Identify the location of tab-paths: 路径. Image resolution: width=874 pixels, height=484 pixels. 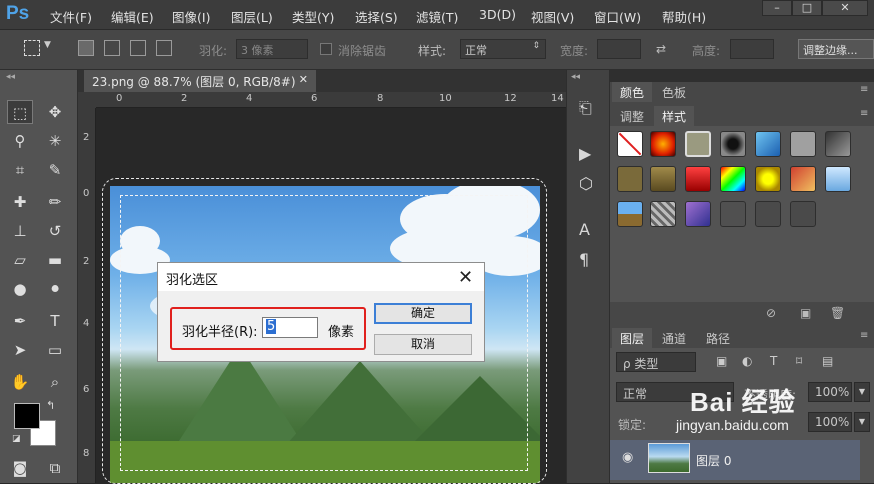
(718, 338).